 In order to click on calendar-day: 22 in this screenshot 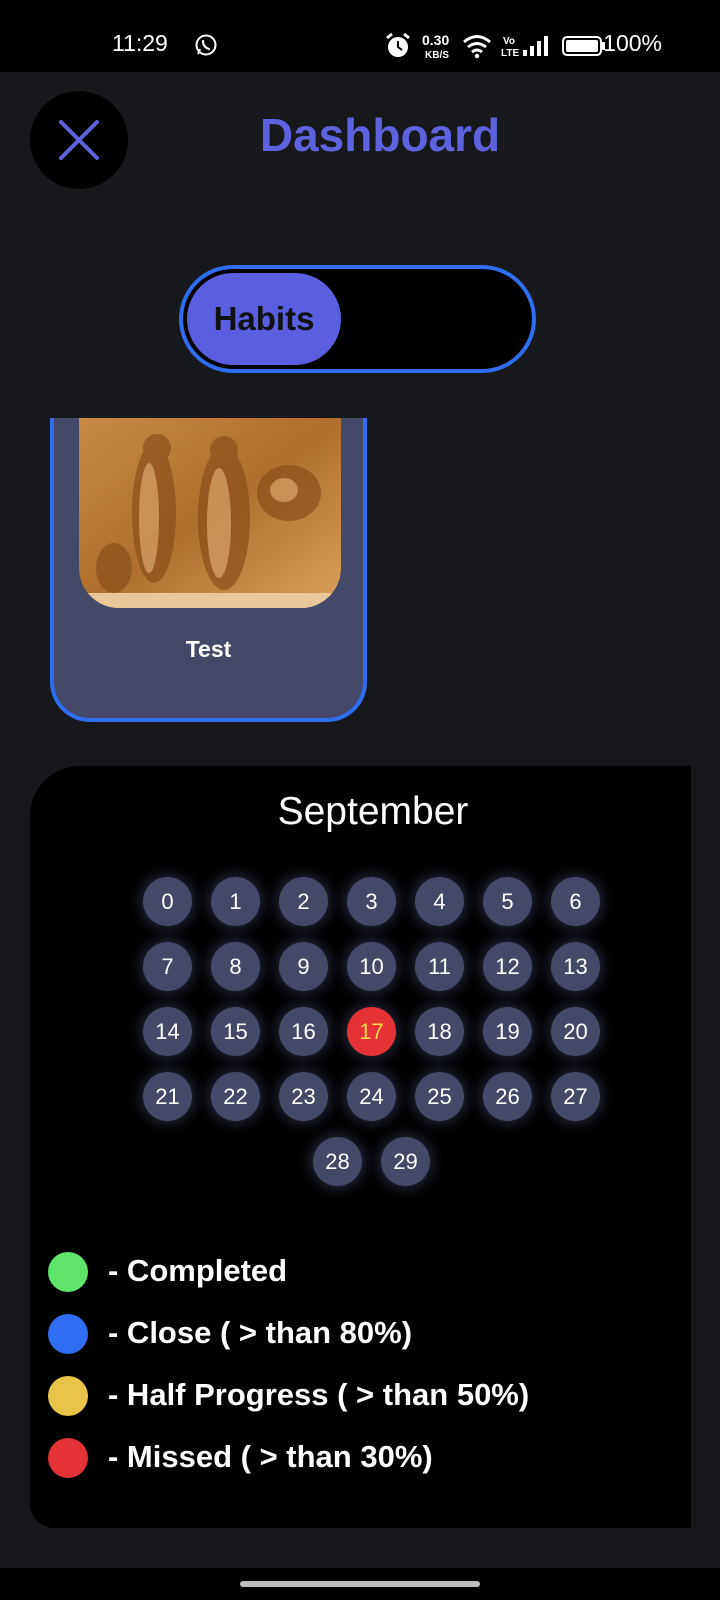, I will do `click(235, 1096)`.